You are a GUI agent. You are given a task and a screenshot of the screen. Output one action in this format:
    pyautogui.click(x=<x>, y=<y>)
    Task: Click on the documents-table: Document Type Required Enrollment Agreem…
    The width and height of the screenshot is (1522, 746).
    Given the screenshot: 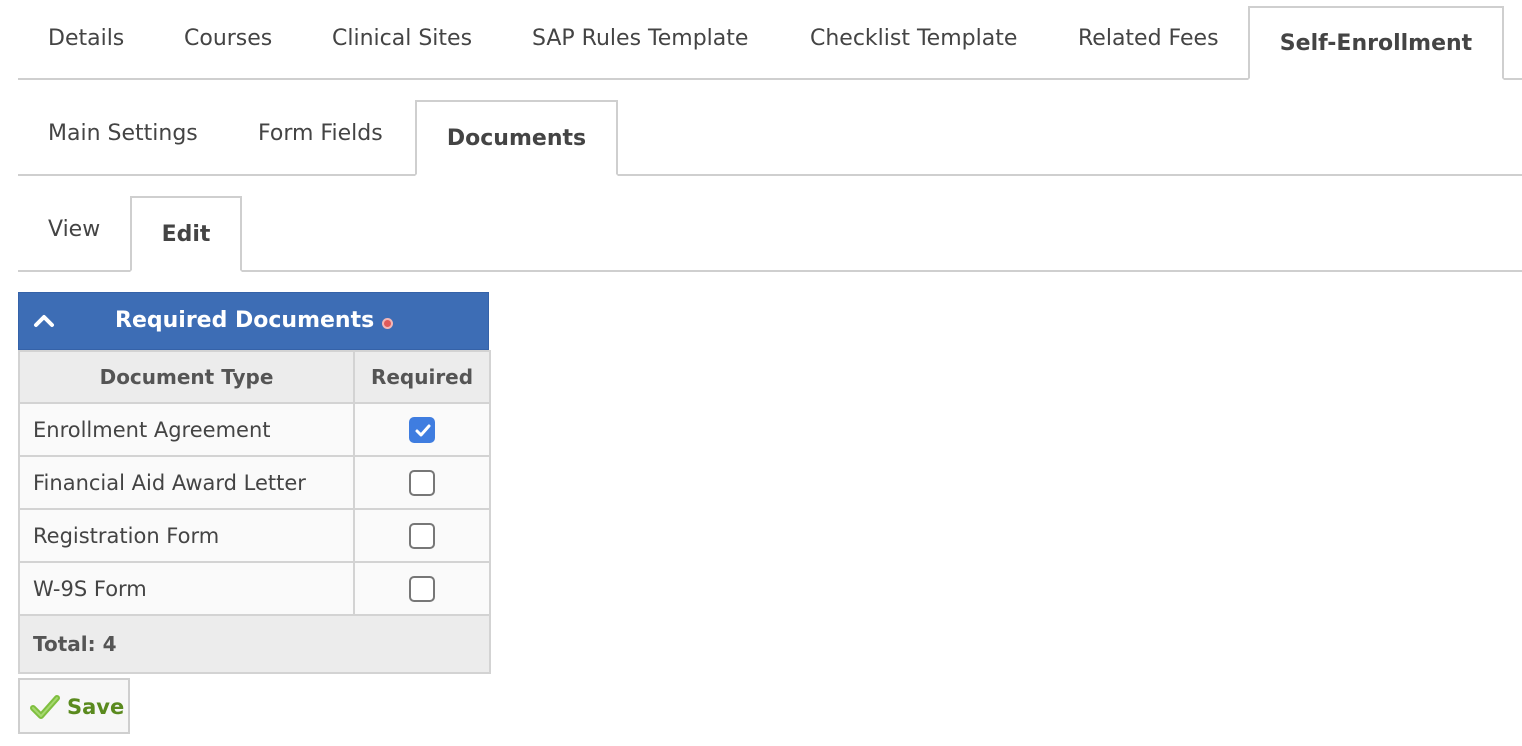 What is the action you would take?
    pyautogui.click(x=254, y=512)
    